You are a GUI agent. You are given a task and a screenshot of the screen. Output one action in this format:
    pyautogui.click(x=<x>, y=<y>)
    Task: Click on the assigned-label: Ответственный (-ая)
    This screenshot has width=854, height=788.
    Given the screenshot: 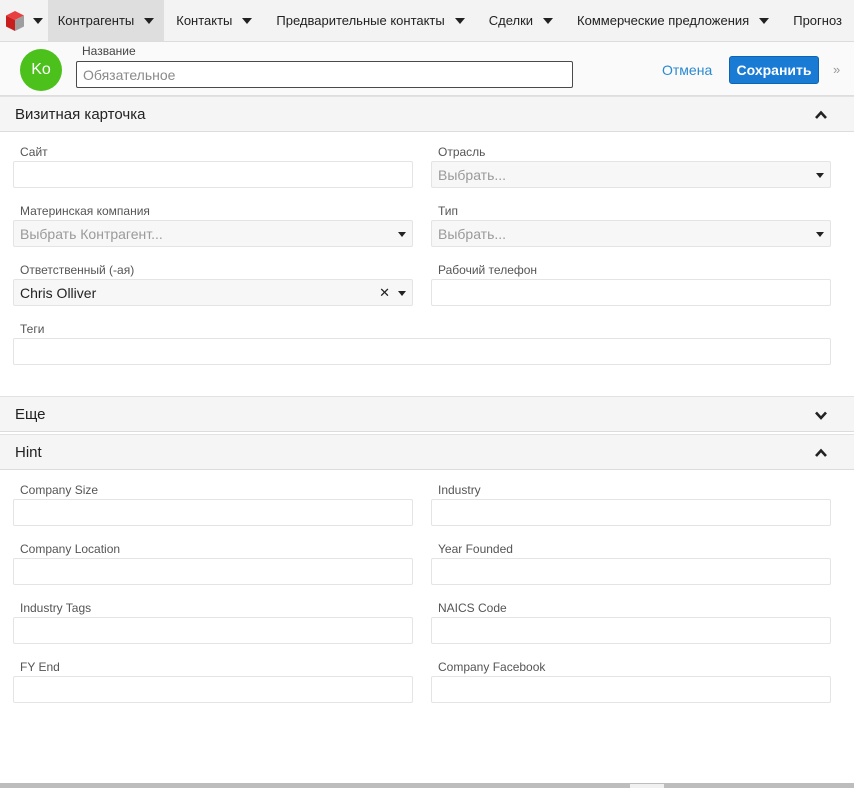 What is the action you would take?
    pyautogui.click(x=77, y=270)
    